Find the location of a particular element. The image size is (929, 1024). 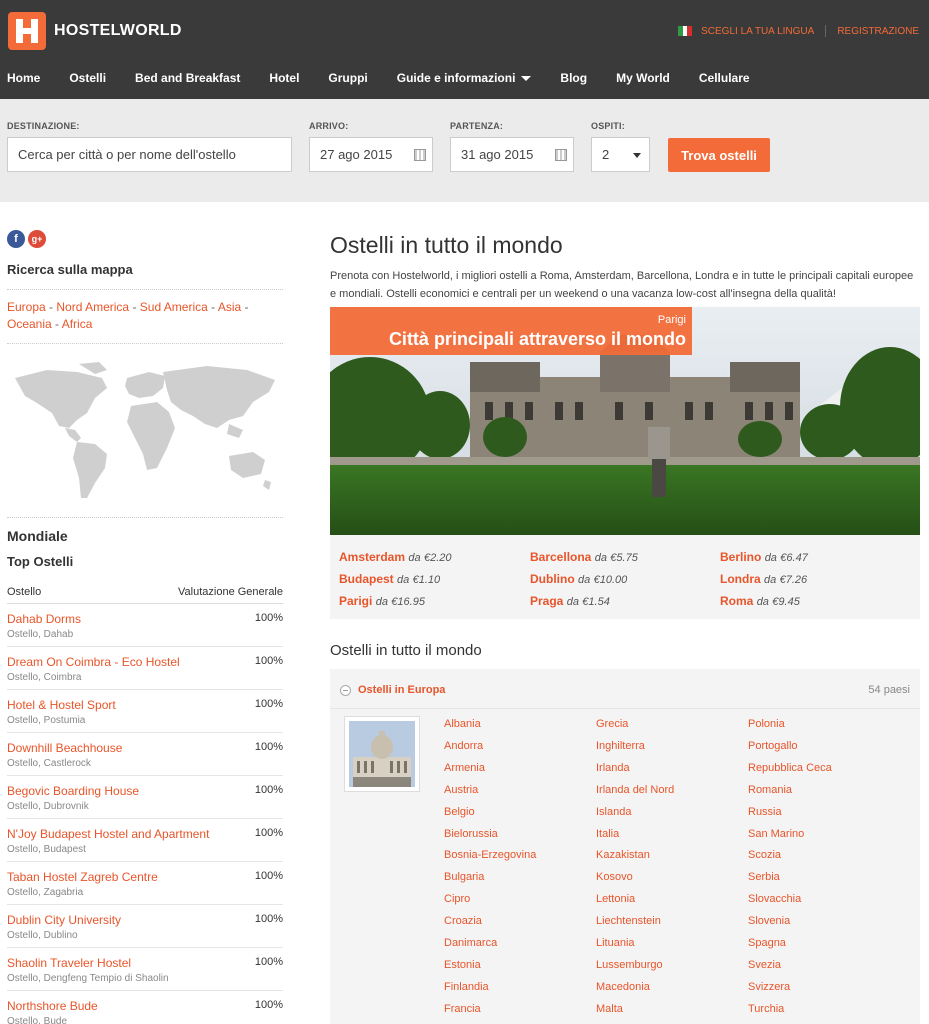

city-link: Berlino is located at coordinates (740, 557).